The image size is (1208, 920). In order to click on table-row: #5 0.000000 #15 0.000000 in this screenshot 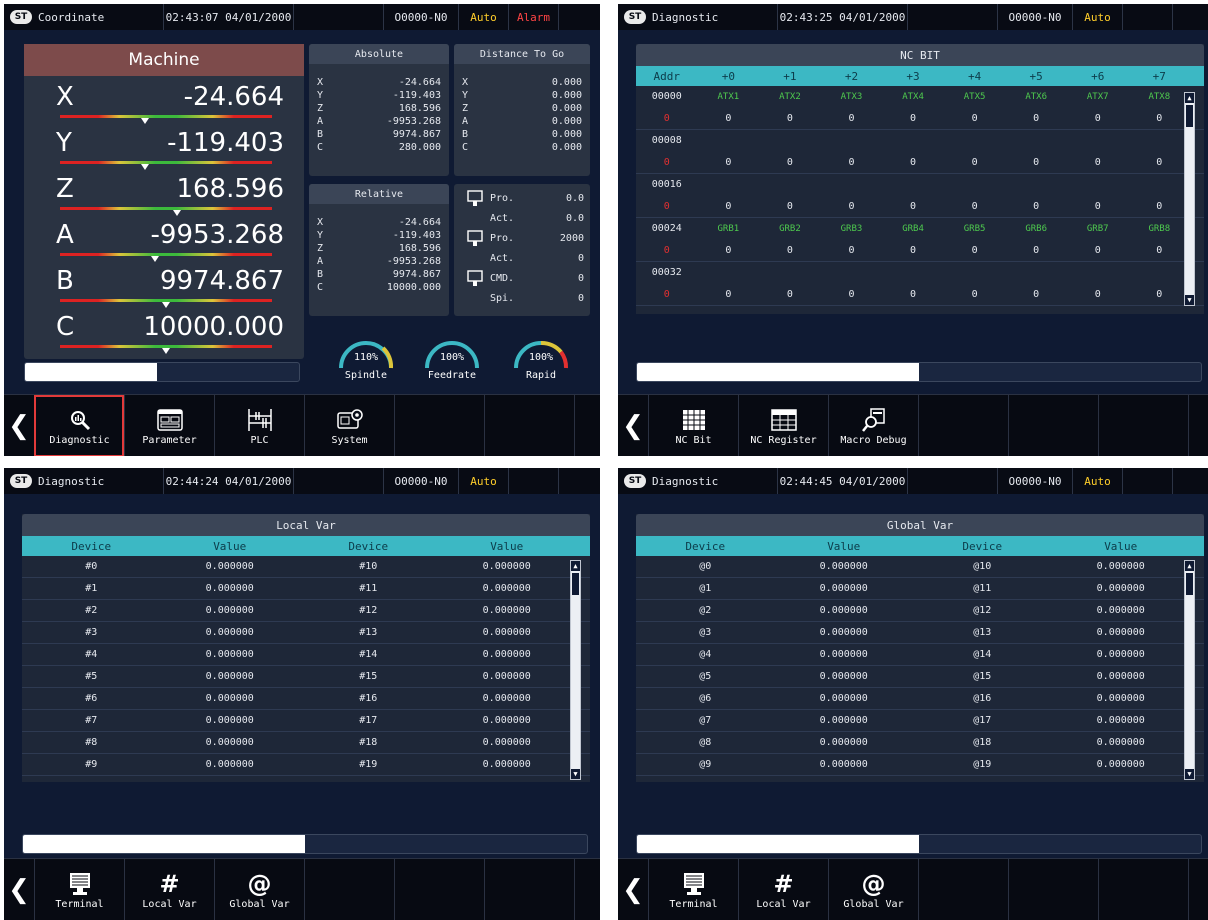, I will do `click(306, 677)`.